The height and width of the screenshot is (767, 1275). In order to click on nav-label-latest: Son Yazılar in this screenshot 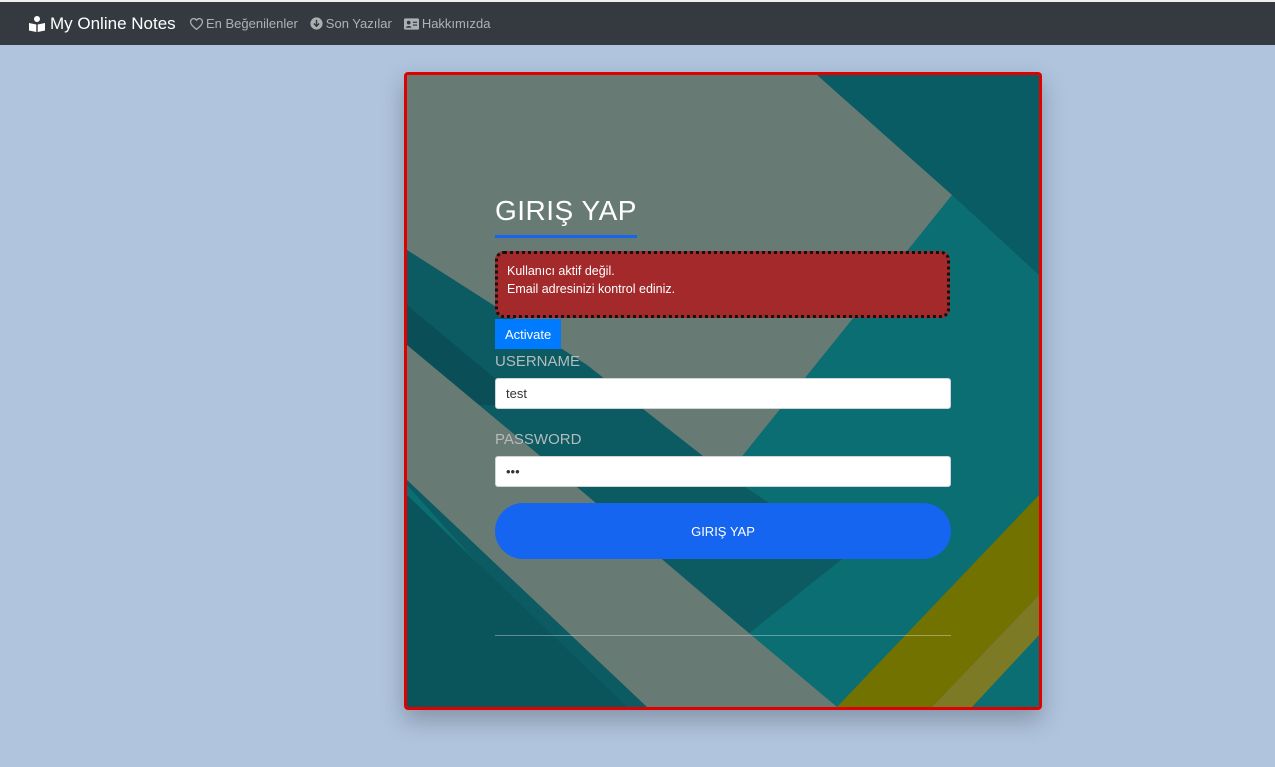, I will do `click(358, 23)`.